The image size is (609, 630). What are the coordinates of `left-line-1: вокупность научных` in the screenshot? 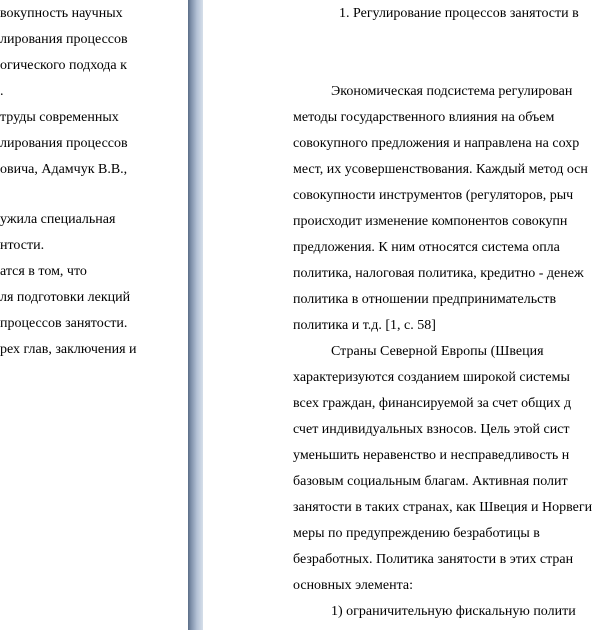 It's located at (61, 13).